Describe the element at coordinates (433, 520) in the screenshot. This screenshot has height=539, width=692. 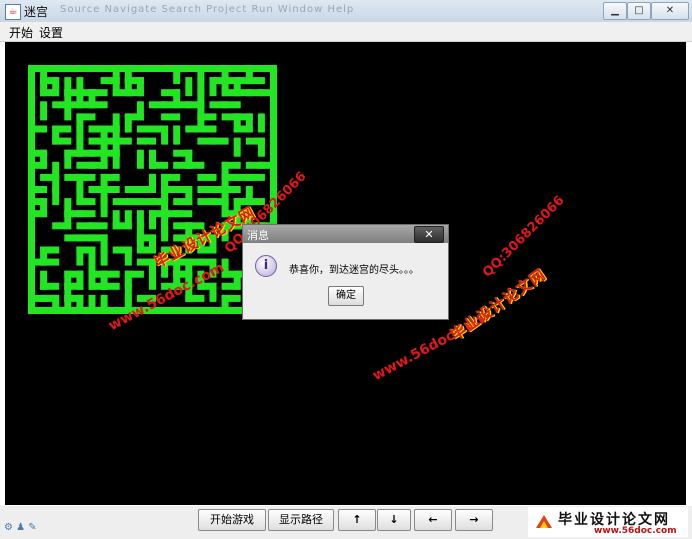
I see `left-button: ←` at that location.